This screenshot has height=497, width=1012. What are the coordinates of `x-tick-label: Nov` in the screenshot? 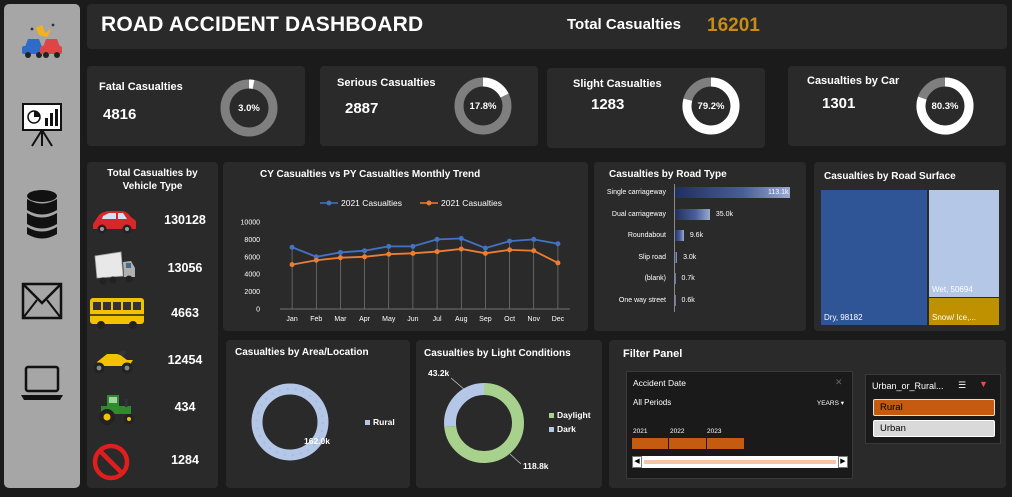 It's located at (534, 319).